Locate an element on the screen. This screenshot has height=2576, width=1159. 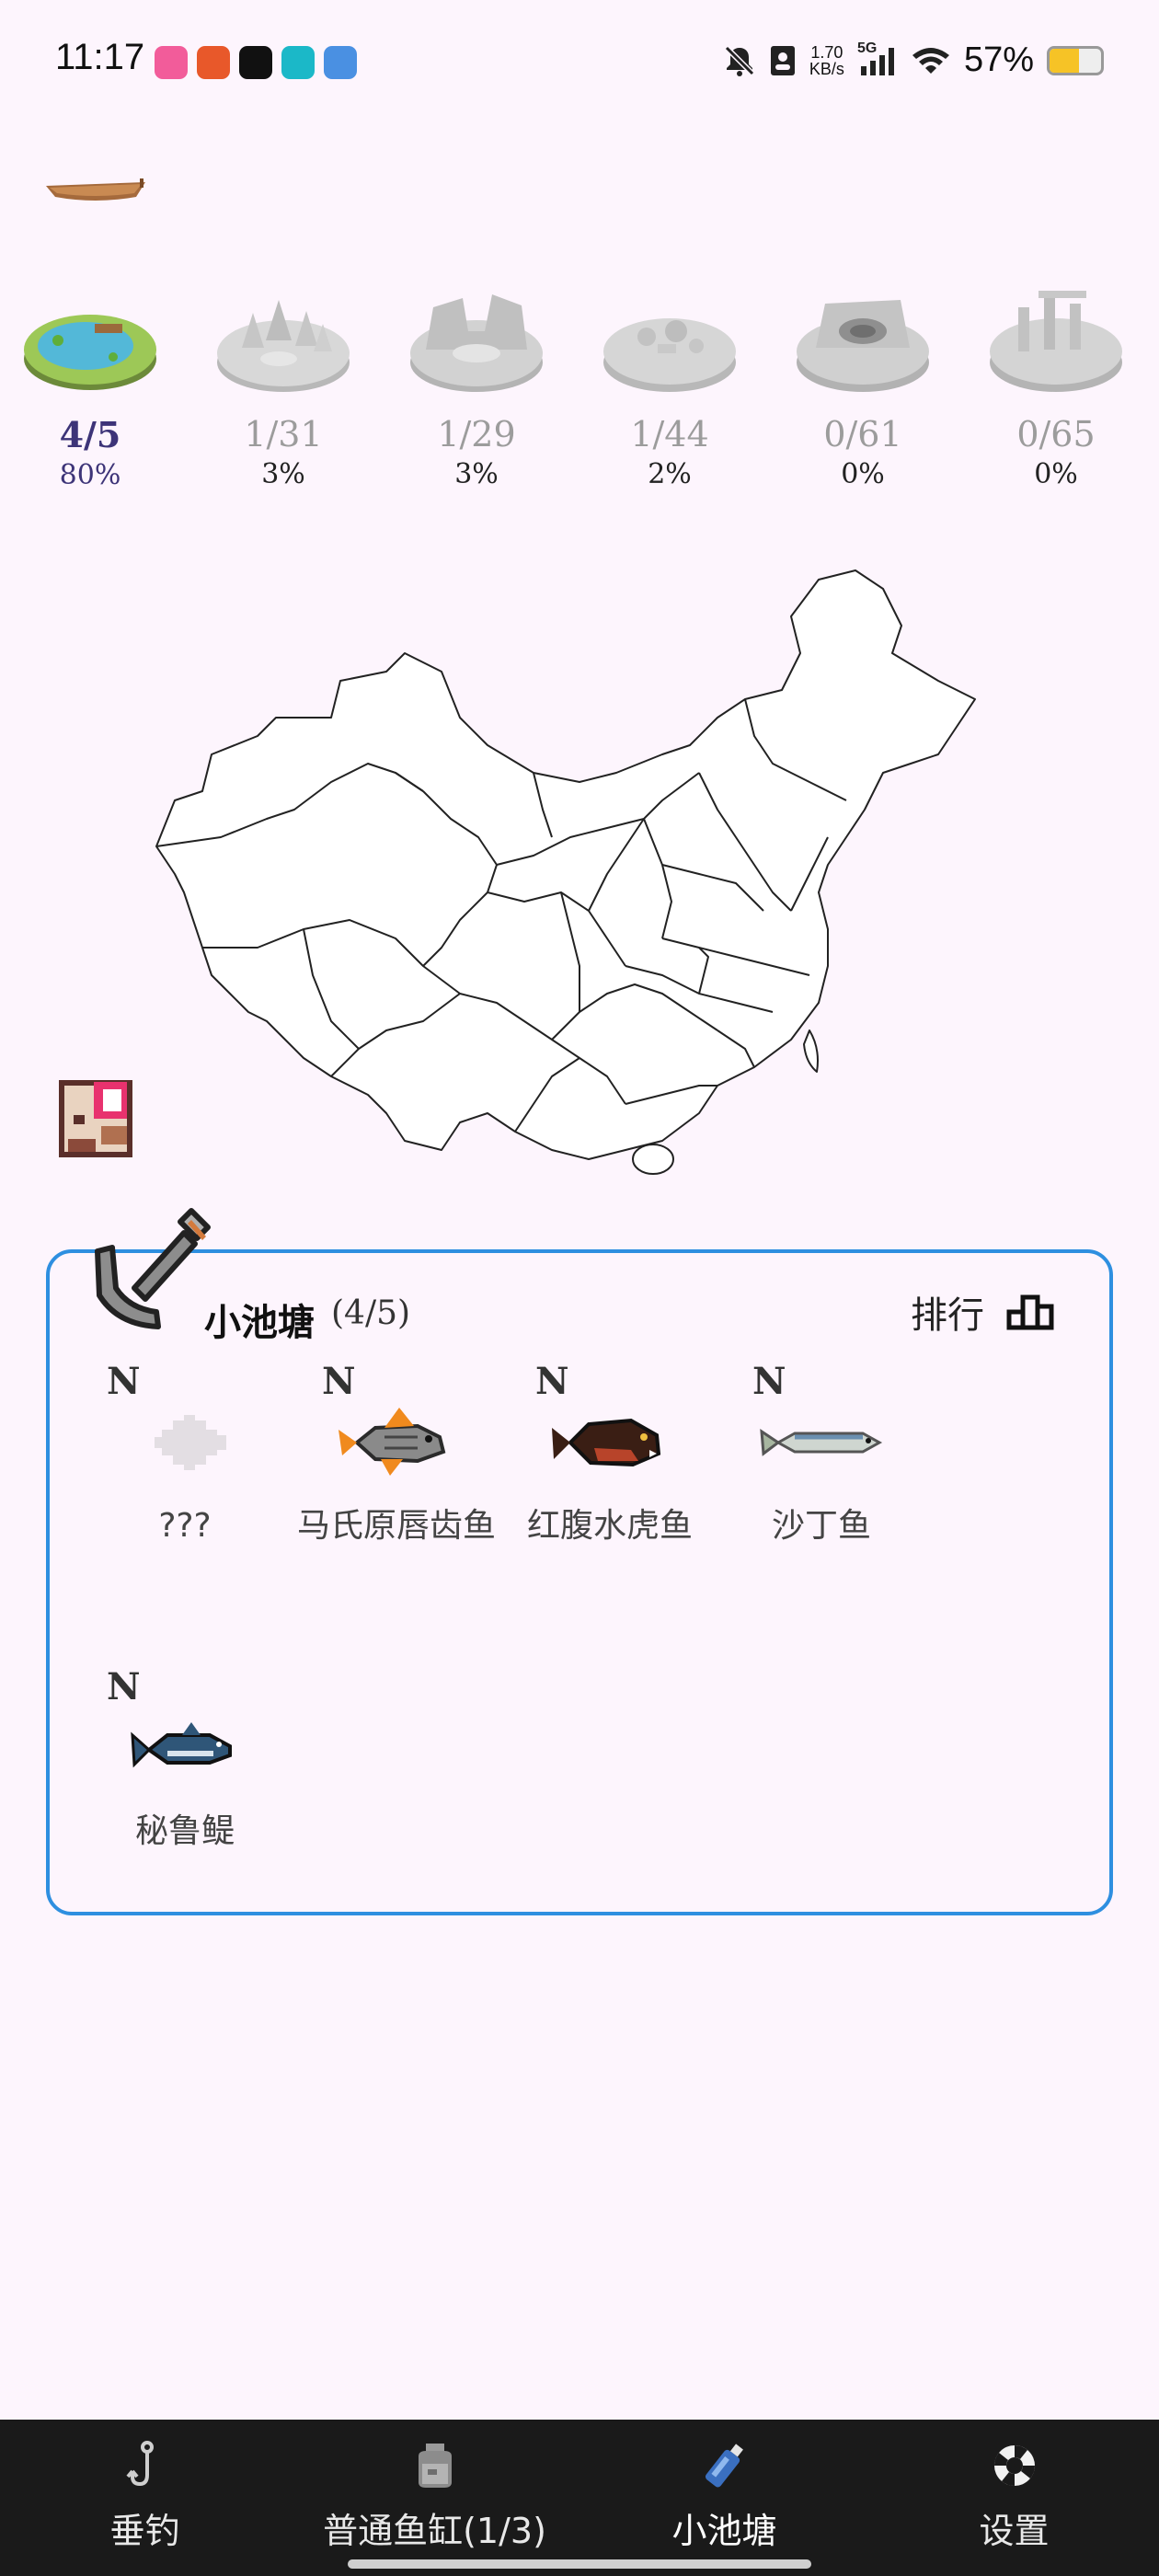
speed-unit: KB/s is located at coordinates (826, 68).